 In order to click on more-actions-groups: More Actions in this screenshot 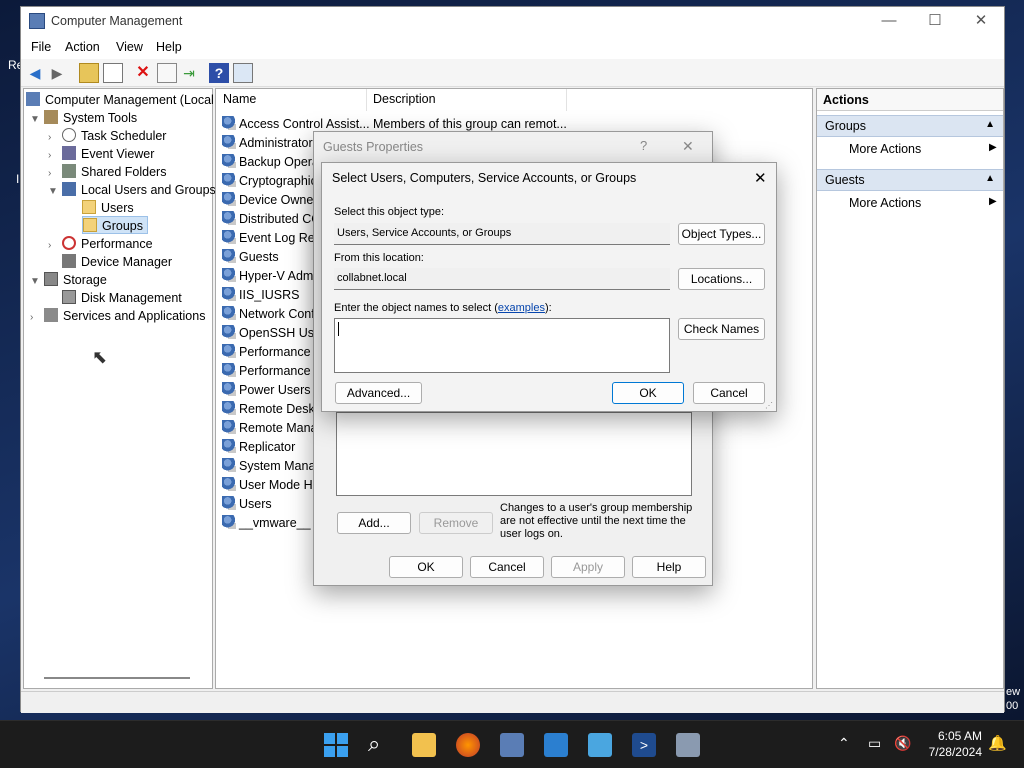, I will do `click(885, 149)`.